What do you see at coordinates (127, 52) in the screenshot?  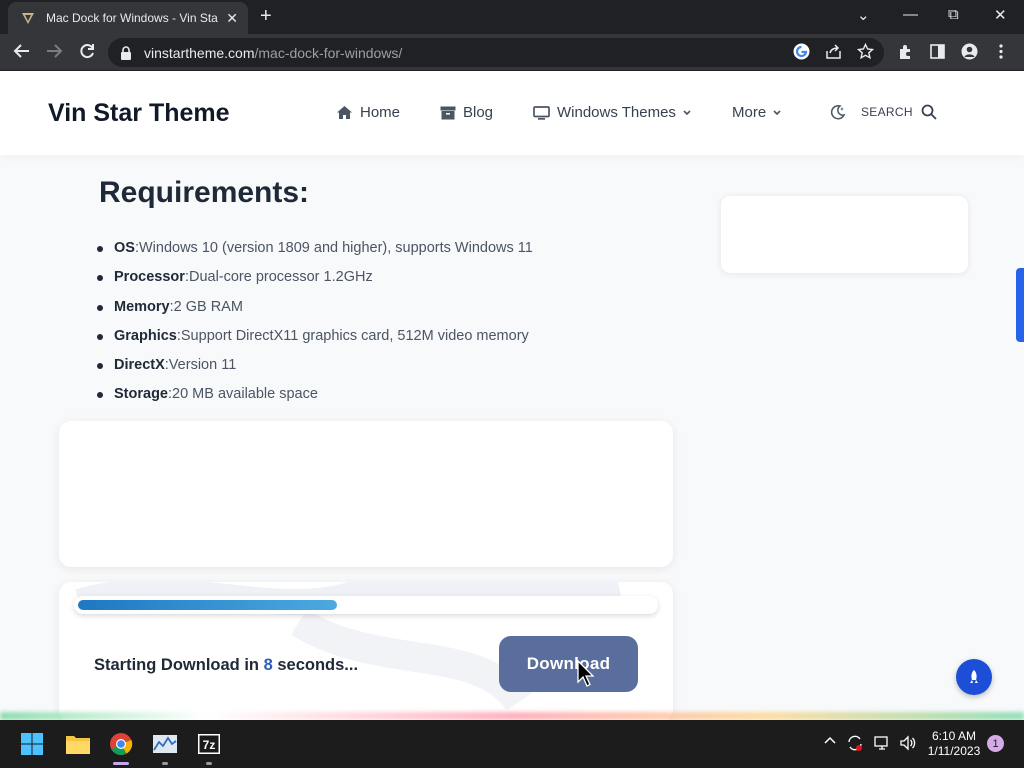 I see `lock-icon` at bounding box center [127, 52].